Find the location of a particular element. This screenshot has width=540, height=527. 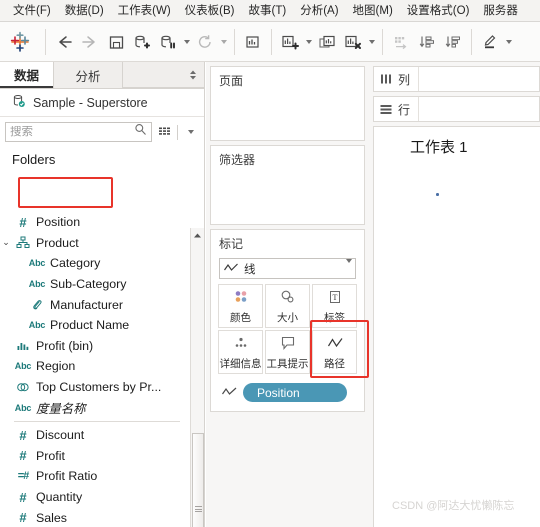

arrow-right-icon is located at coordinates (90, 42).